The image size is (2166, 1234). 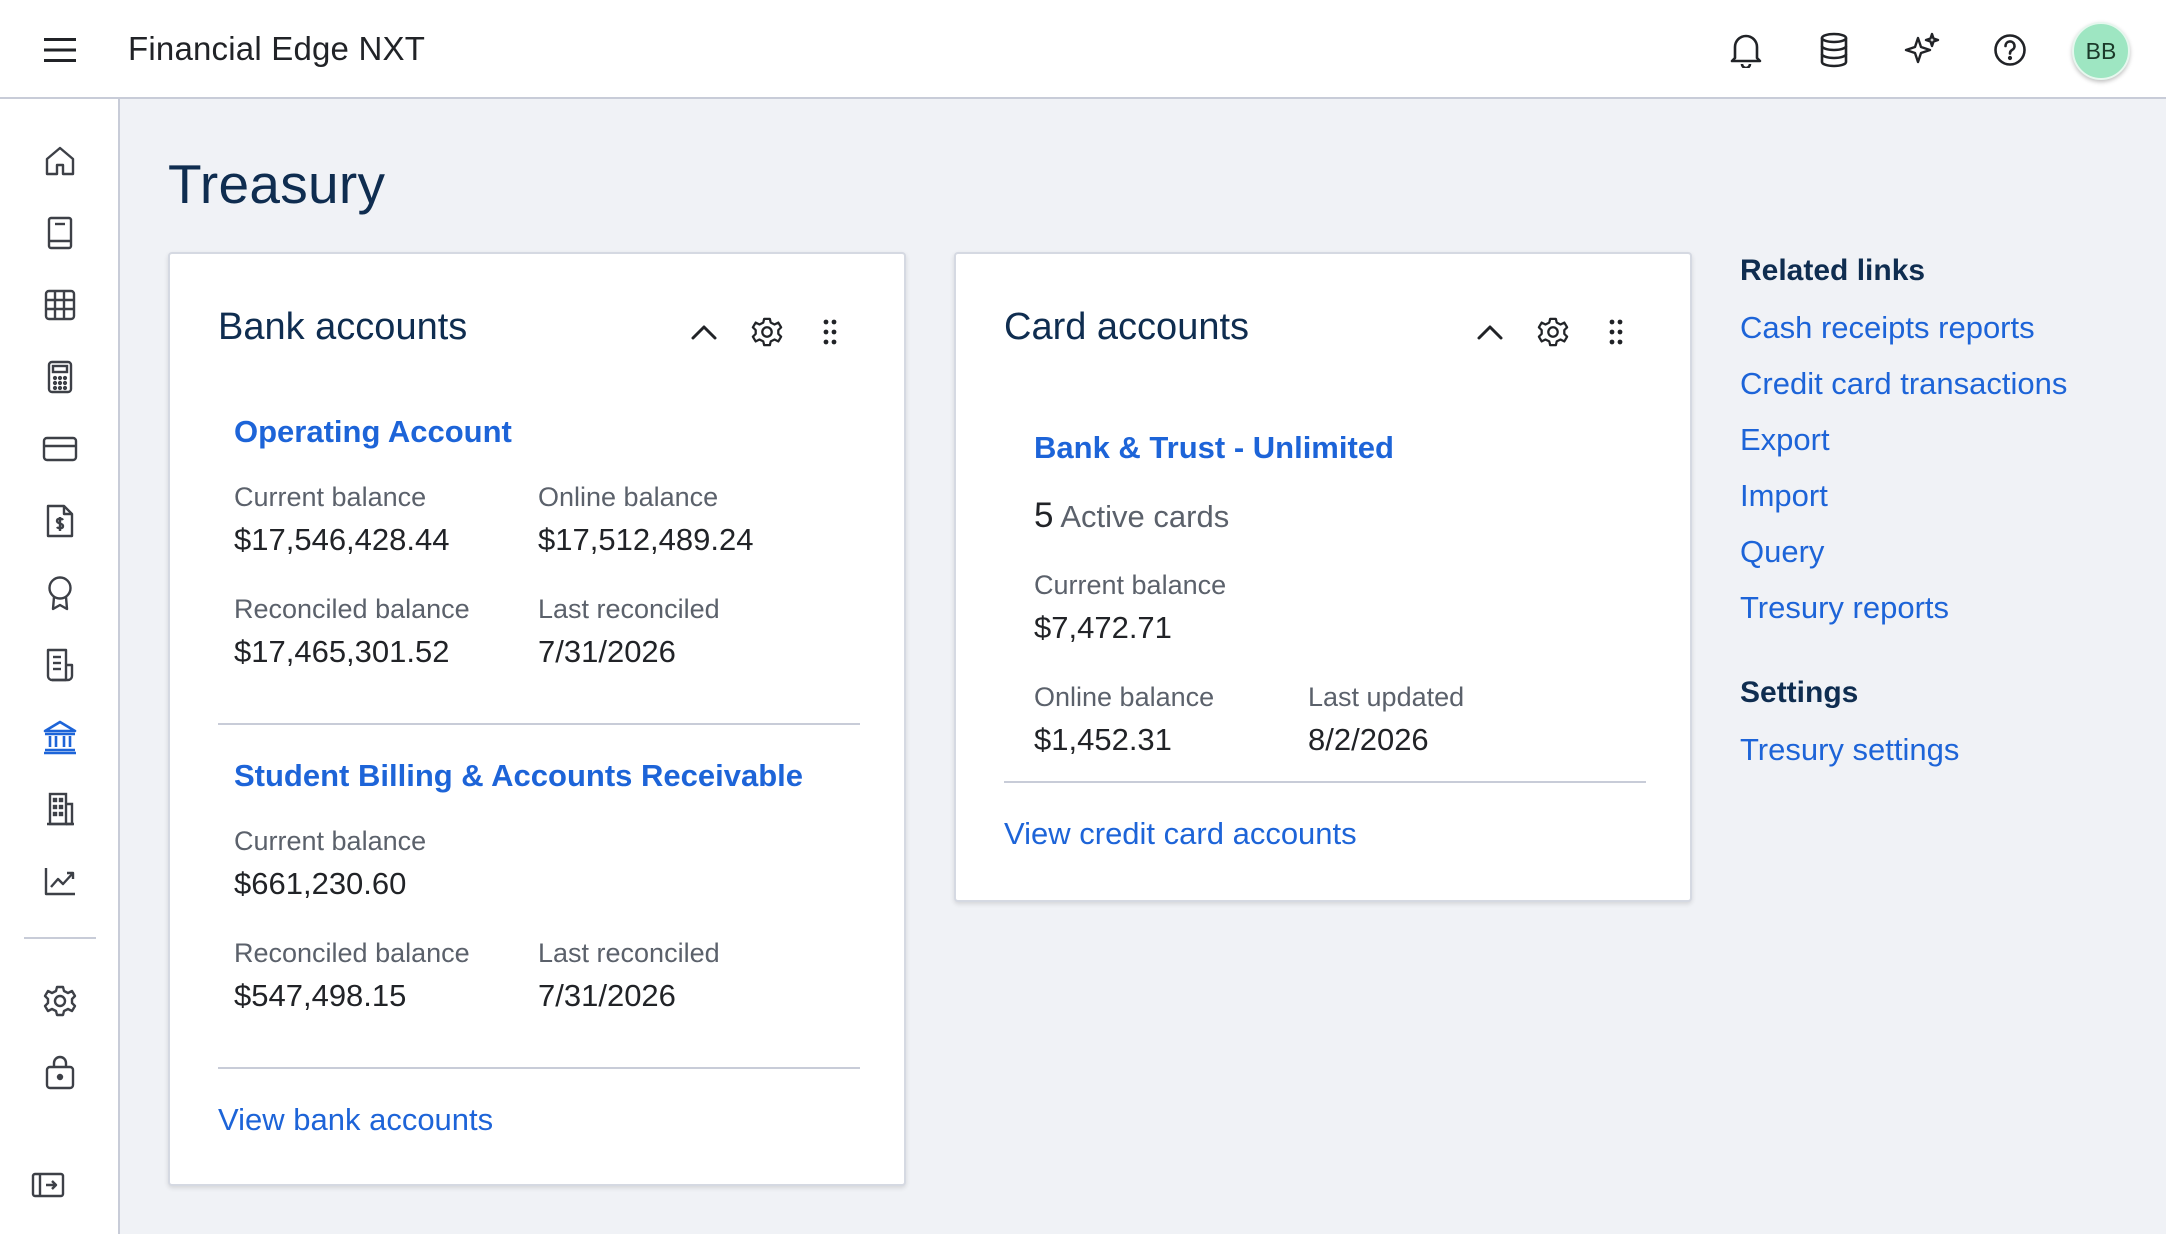 I want to click on database-icon, so click(x=1834, y=50).